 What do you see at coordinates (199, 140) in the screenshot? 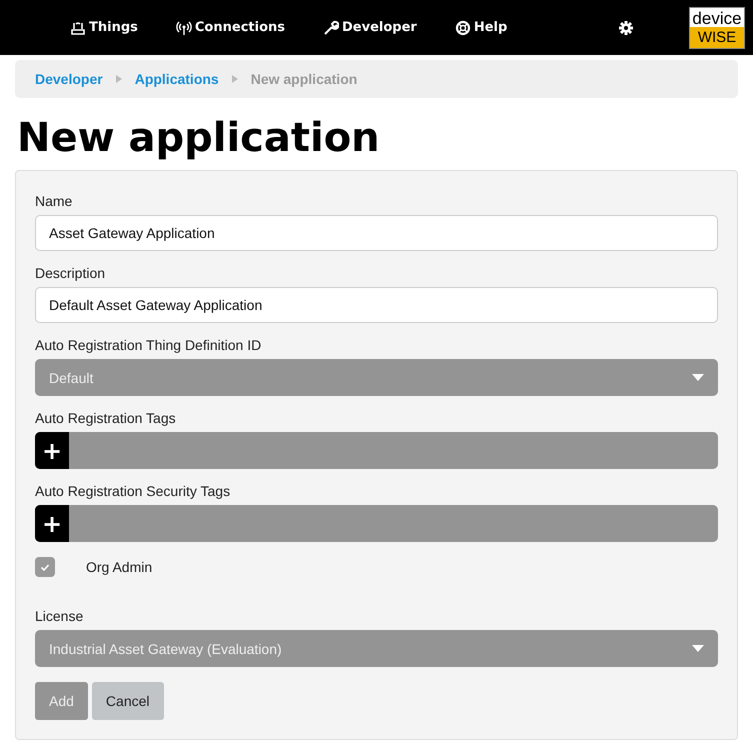
I see `page-title: New application` at bounding box center [199, 140].